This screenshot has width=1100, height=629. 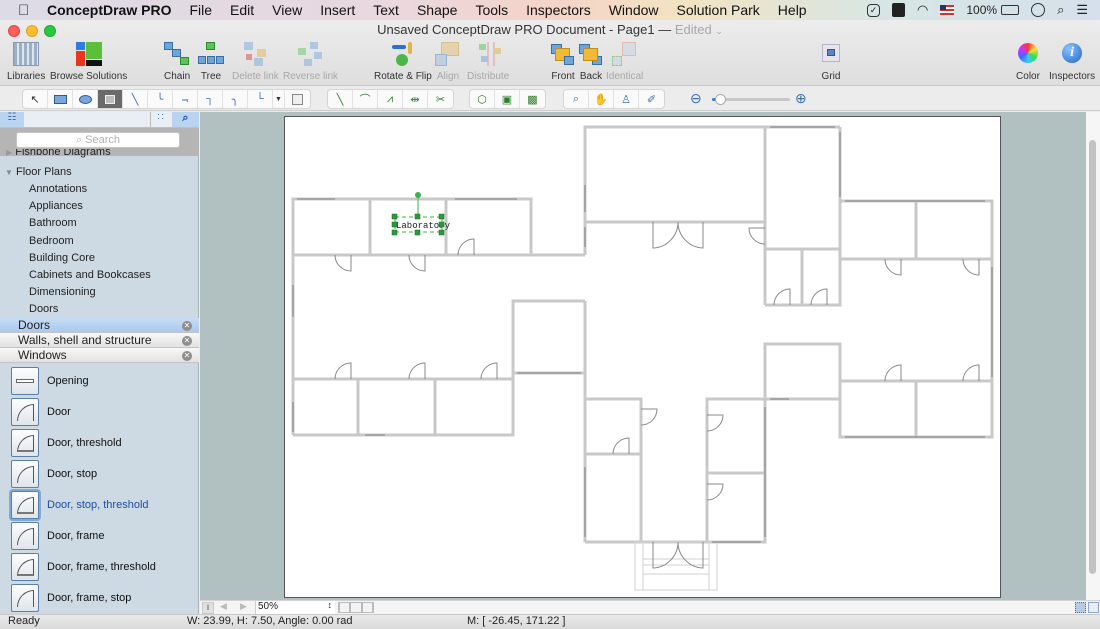 What do you see at coordinates (1092, 357) in the screenshot?
I see `vertical-scrollbar-thumb` at bounding box center [1092, 357].